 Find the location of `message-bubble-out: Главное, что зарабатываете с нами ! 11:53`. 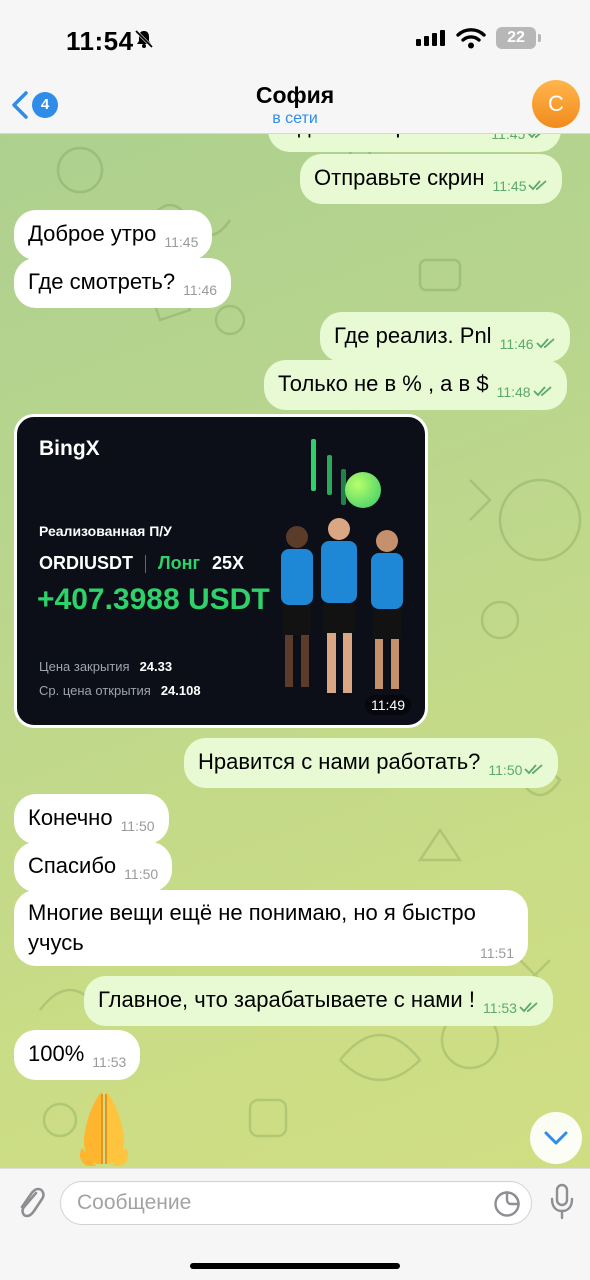

message-bubble-out: Главное, что зарабатываете с нами ! 11:53 is located at coordinates (318, 1001).